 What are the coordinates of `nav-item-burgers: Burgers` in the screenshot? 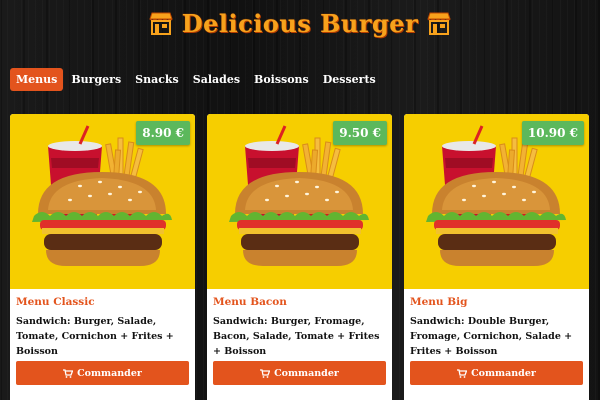 It's located at (96, 79).